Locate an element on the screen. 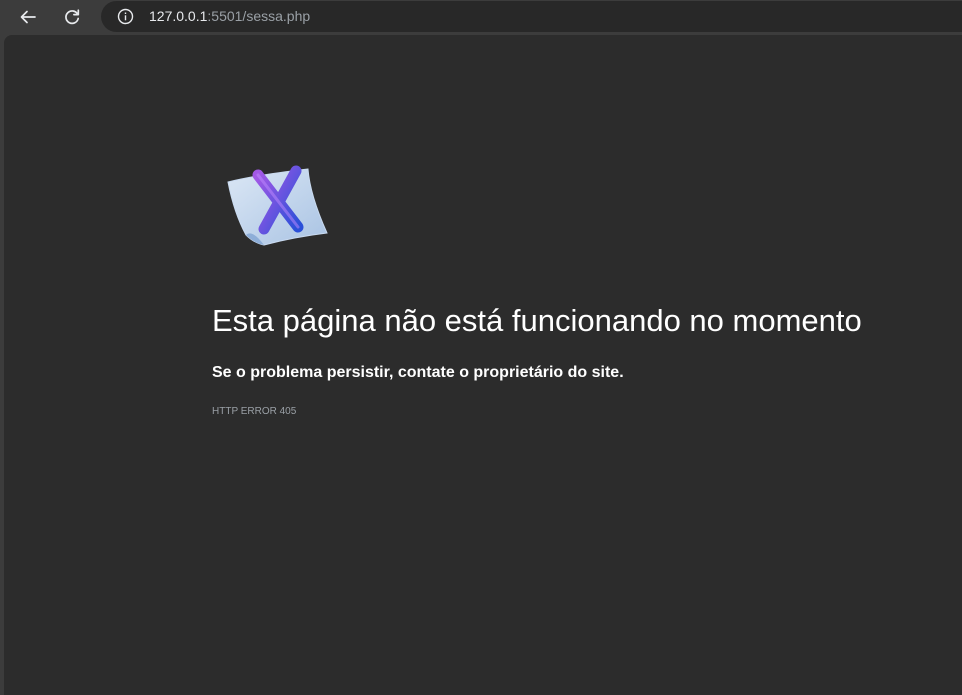 The height and width of the screenshot is (695, 962). browser-toolbar: 127.0.0.1:5501/sessa.php is located at coordinates (481, 17).